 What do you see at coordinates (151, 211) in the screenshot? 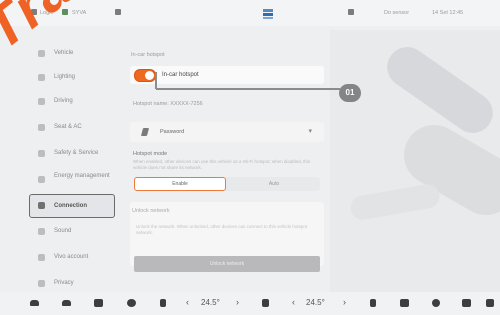
I see `unlock-title: Unlock network` at bounding box center [151, 211].